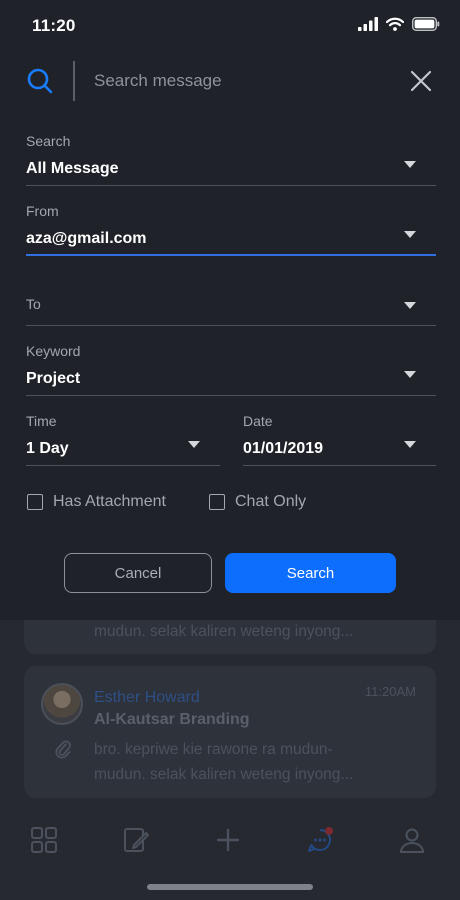 The image size is (460, 900). What do you see at coordinates (86, 238) in the screenshot?
I see `field-value: aza@gmail.com` at bounding box center [86, 238].